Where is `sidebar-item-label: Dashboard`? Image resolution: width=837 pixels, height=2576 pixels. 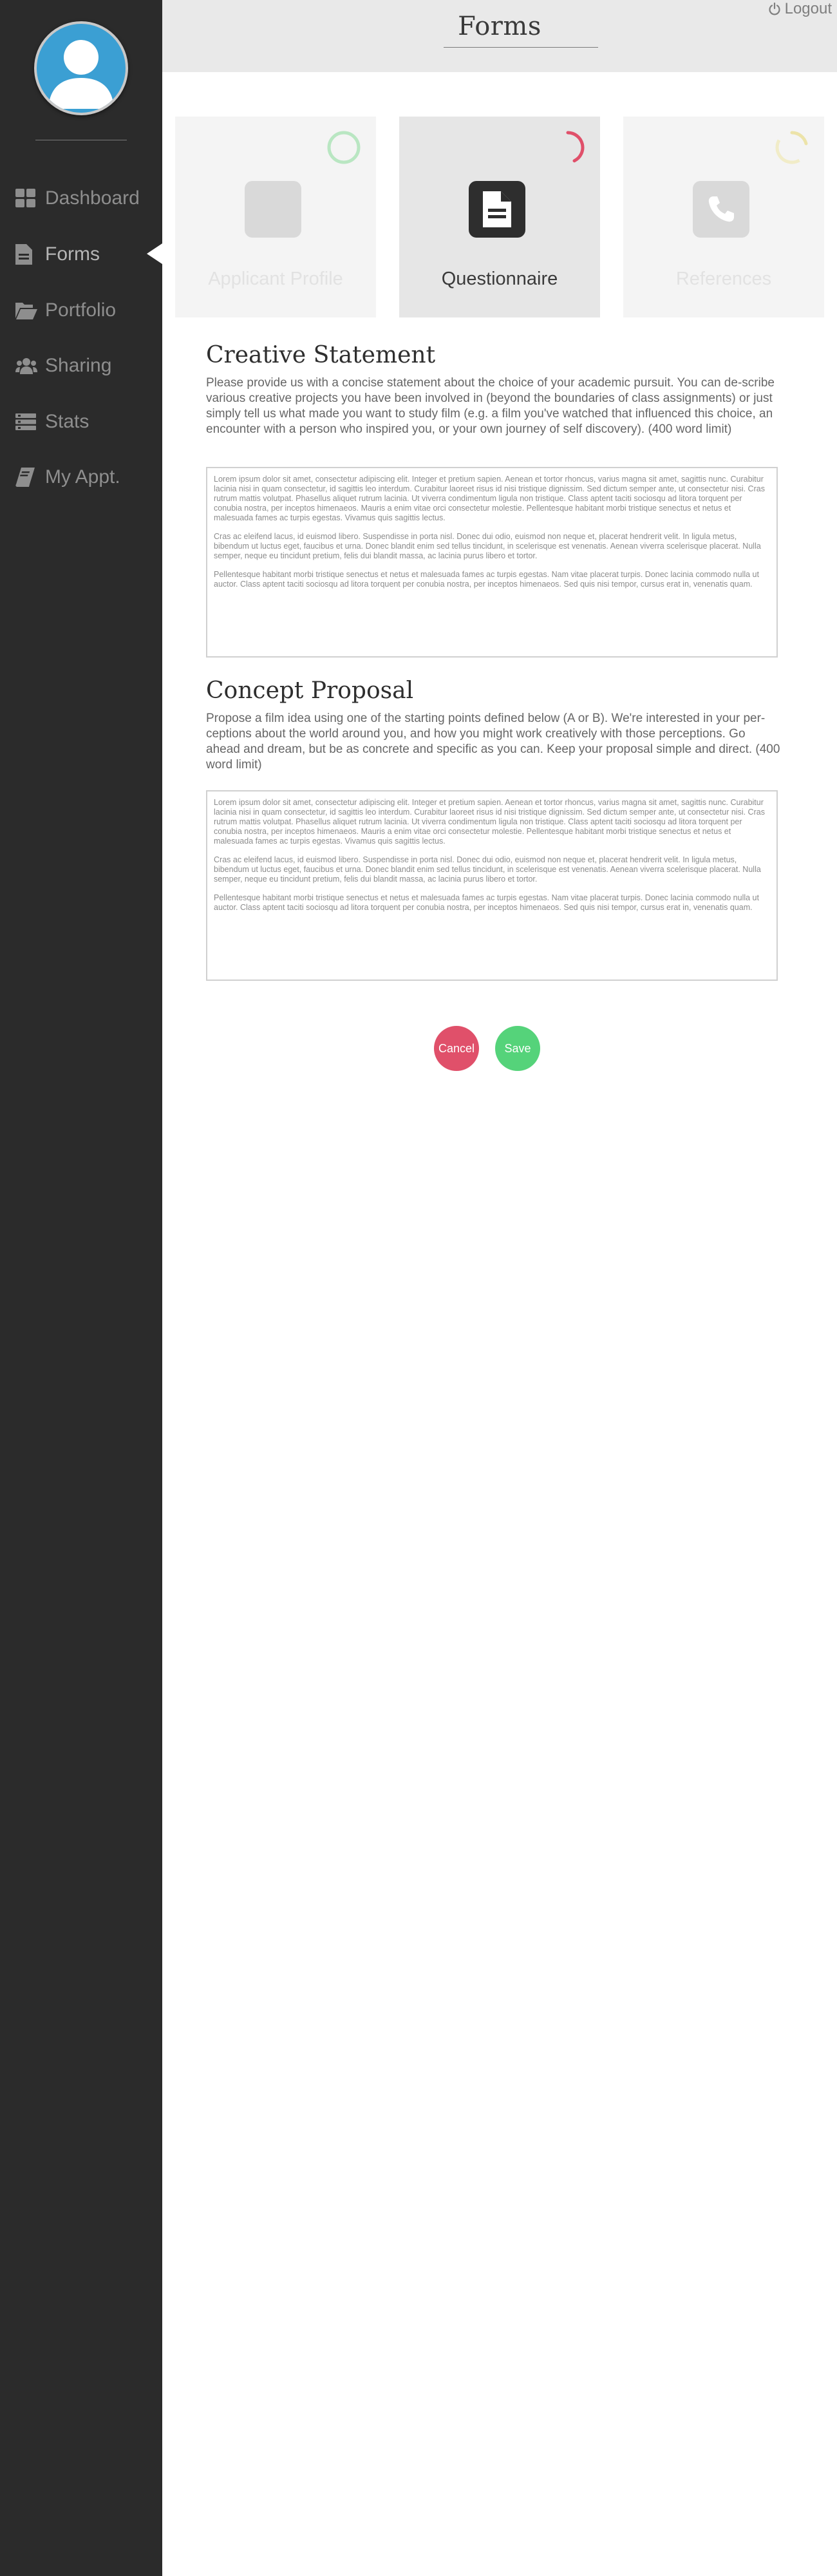
sidebar-item-label: Dashboard is located at coordinates (92, 198).